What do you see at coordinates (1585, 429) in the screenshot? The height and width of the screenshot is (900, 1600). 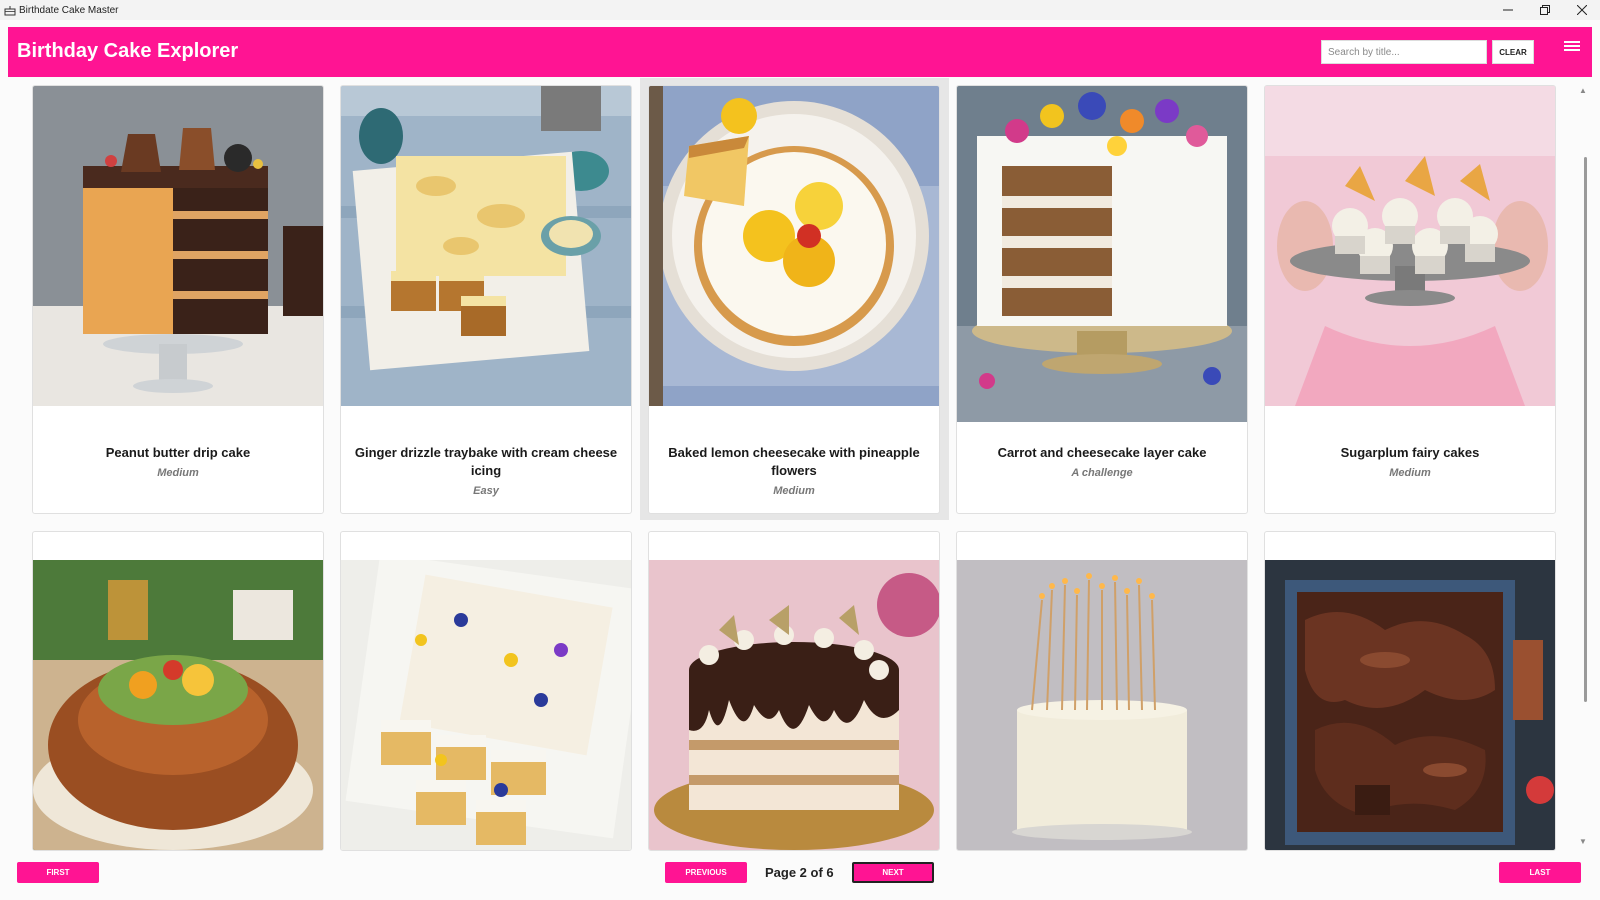 I see `vertical-scrollbar-thumb` at bounding box center [1585, 429].